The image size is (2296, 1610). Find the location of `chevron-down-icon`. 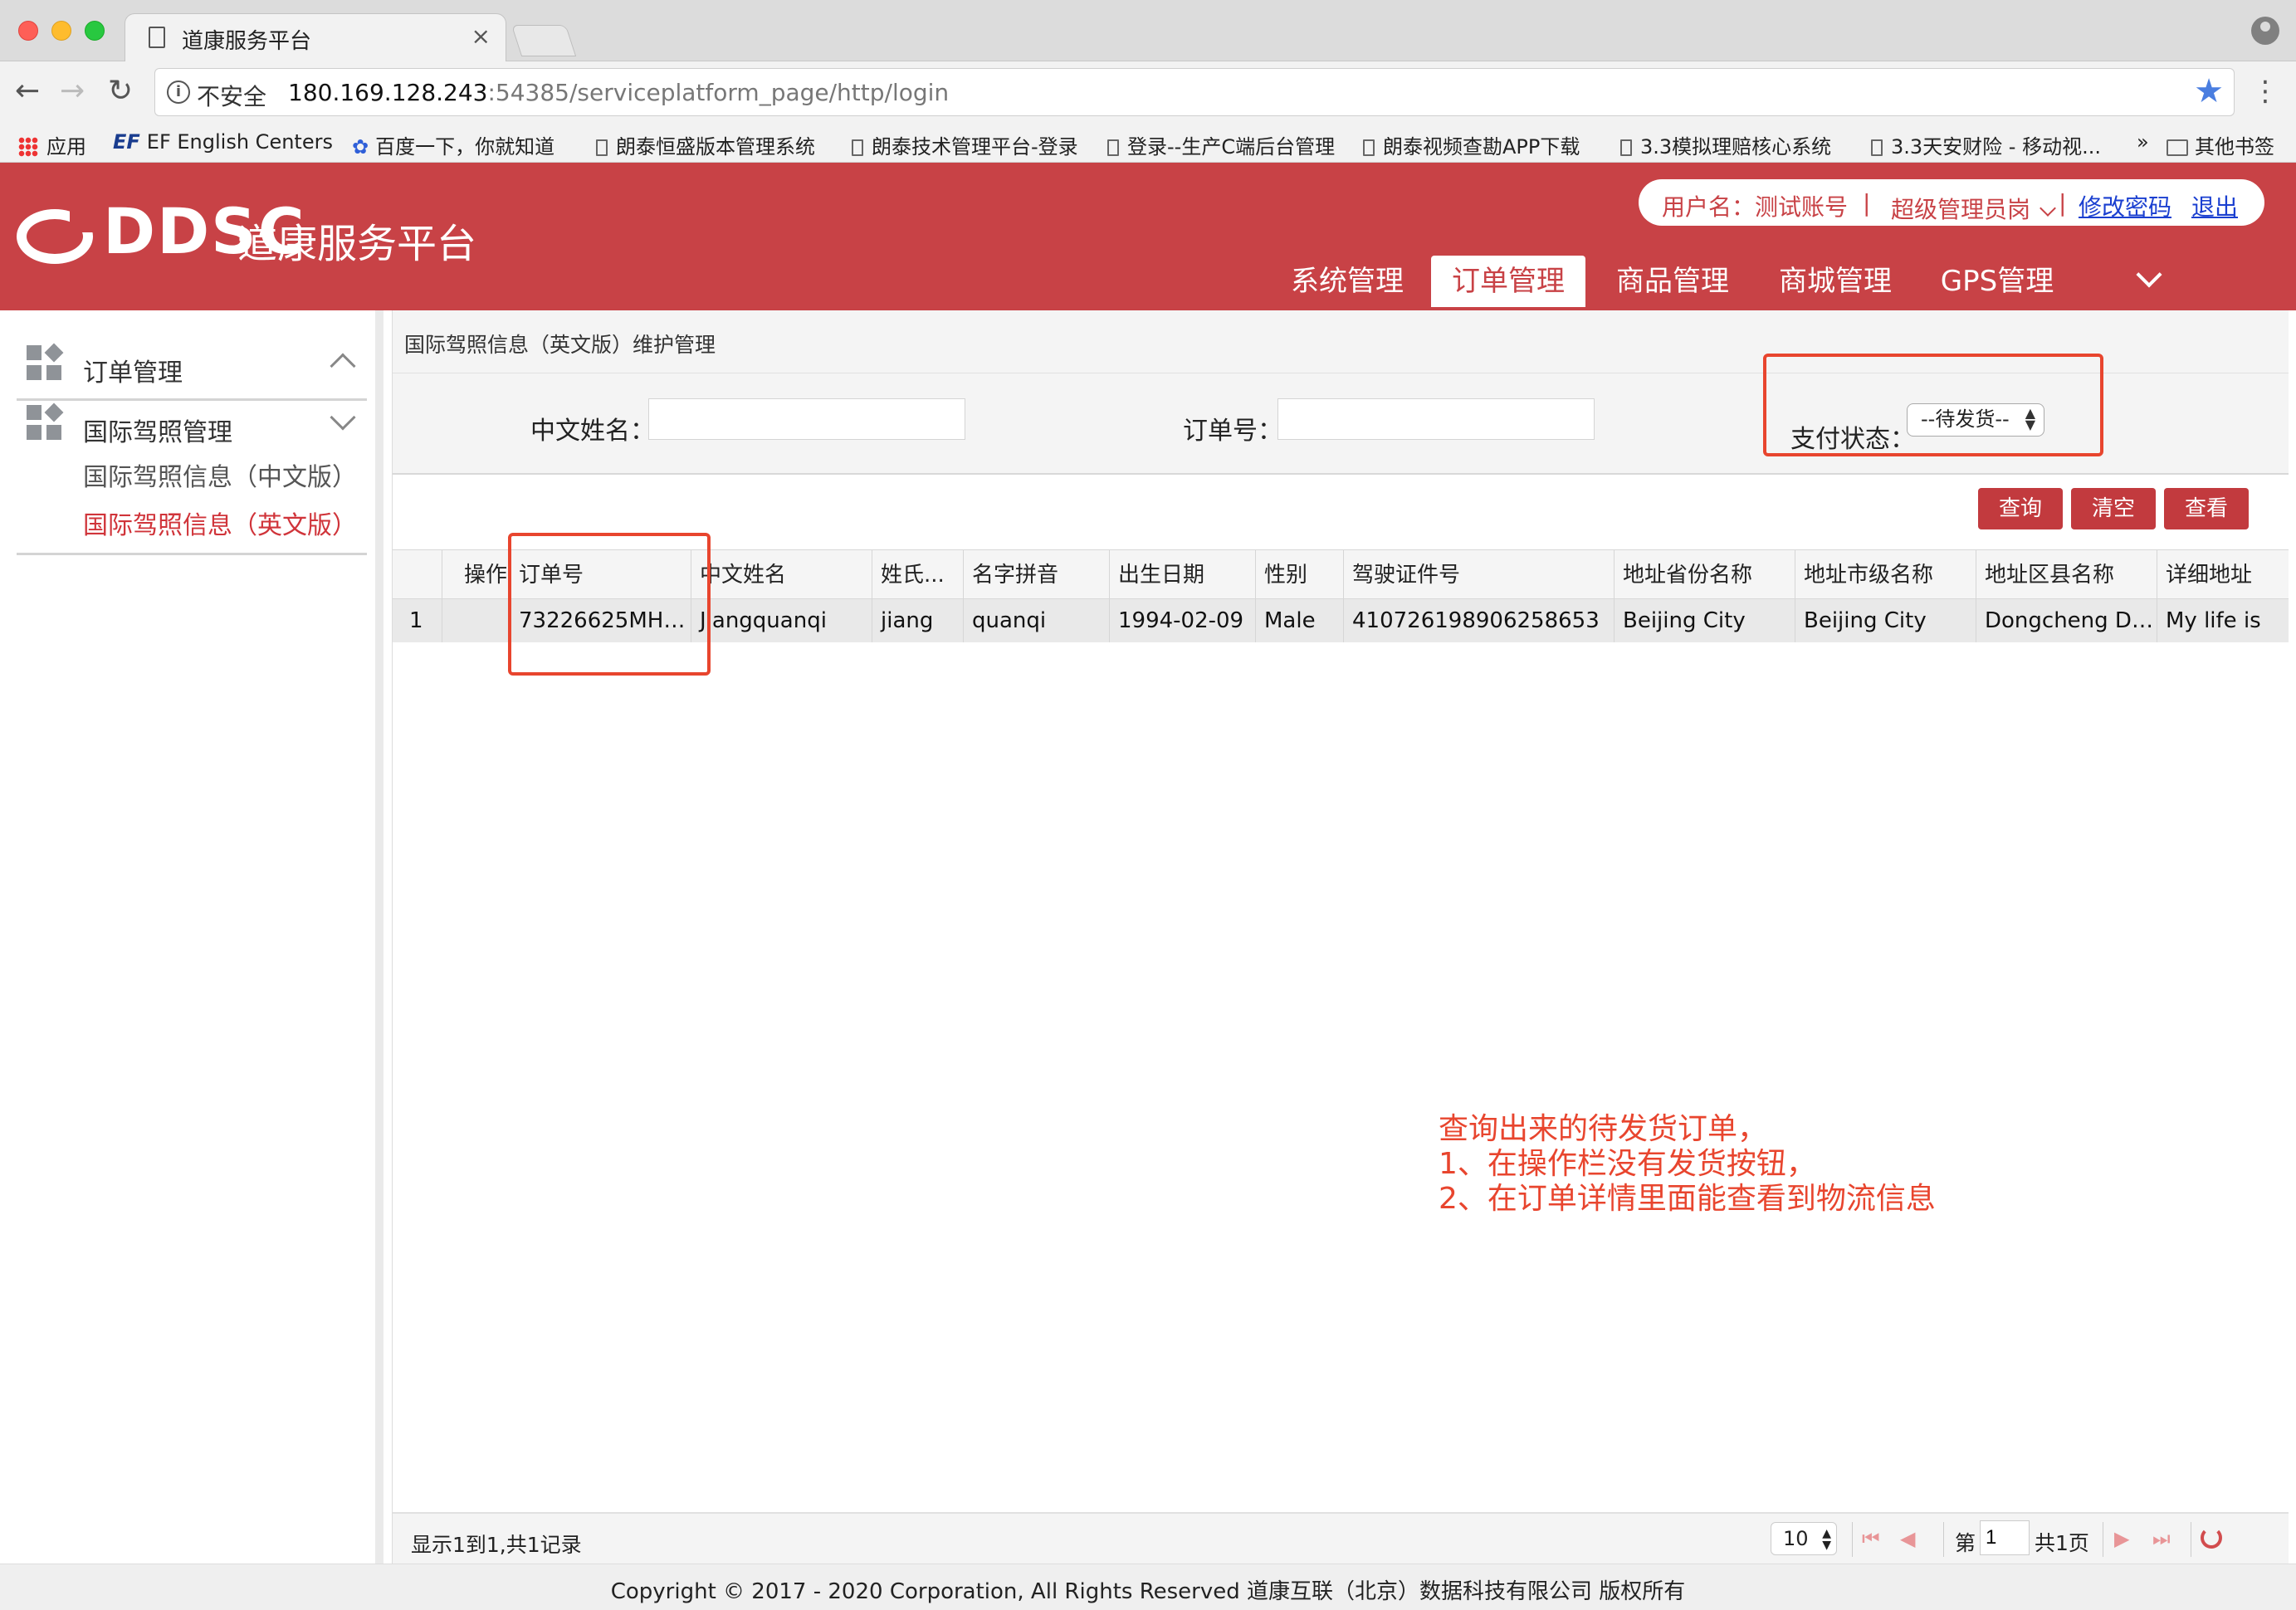

chevron-down-icon is located at coordinates (2149, 278).